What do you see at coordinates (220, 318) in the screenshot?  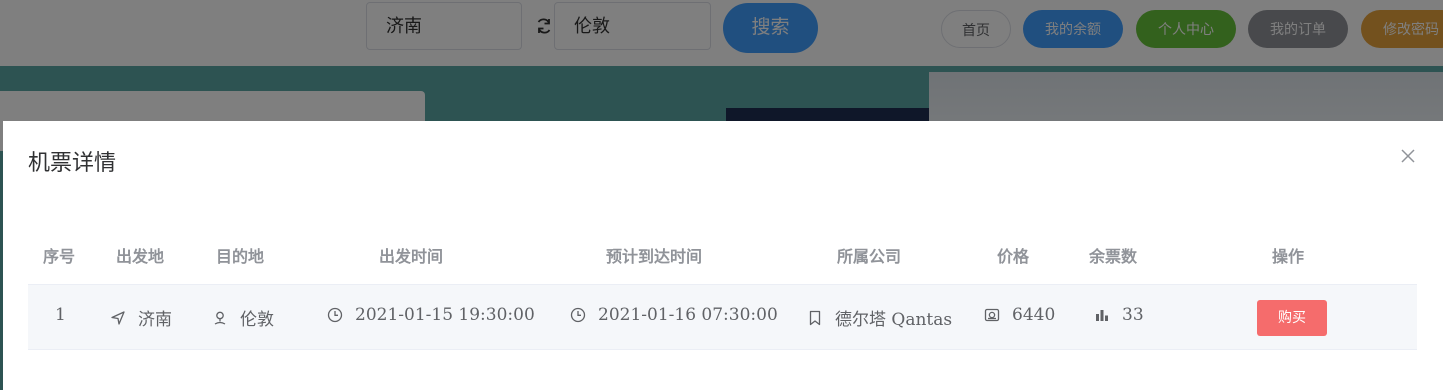 I see `map-pin-icon` at bounding box center [220, 318].